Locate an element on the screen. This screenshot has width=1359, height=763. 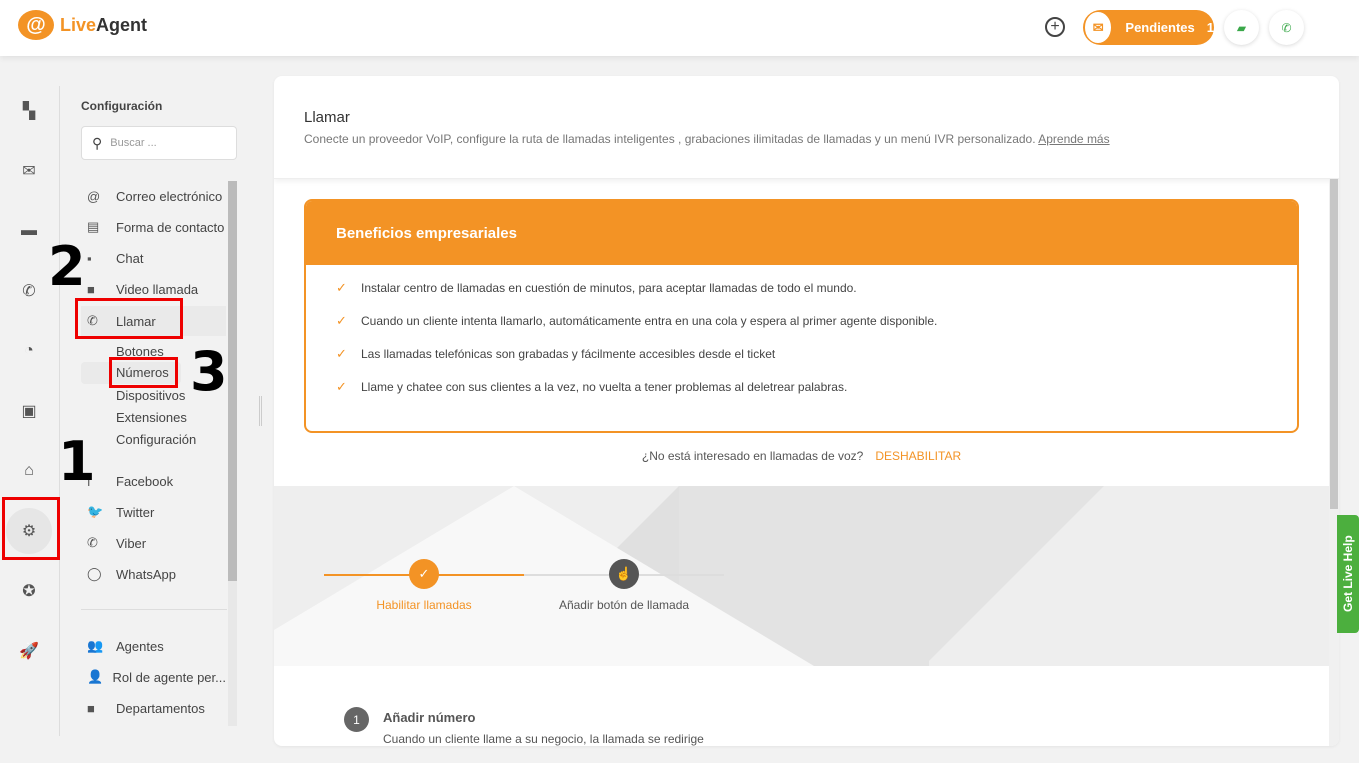
nav-item-label: Agentes is located at coordinates (140, 646).